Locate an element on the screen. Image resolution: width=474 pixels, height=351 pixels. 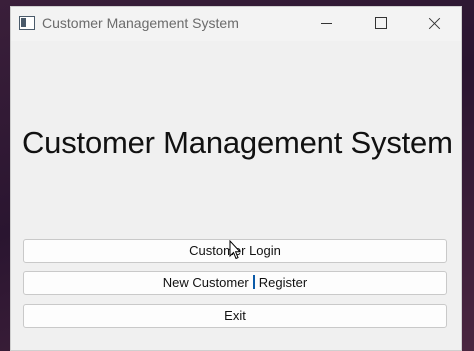
text-cursor is located at coordinates (253, 282).